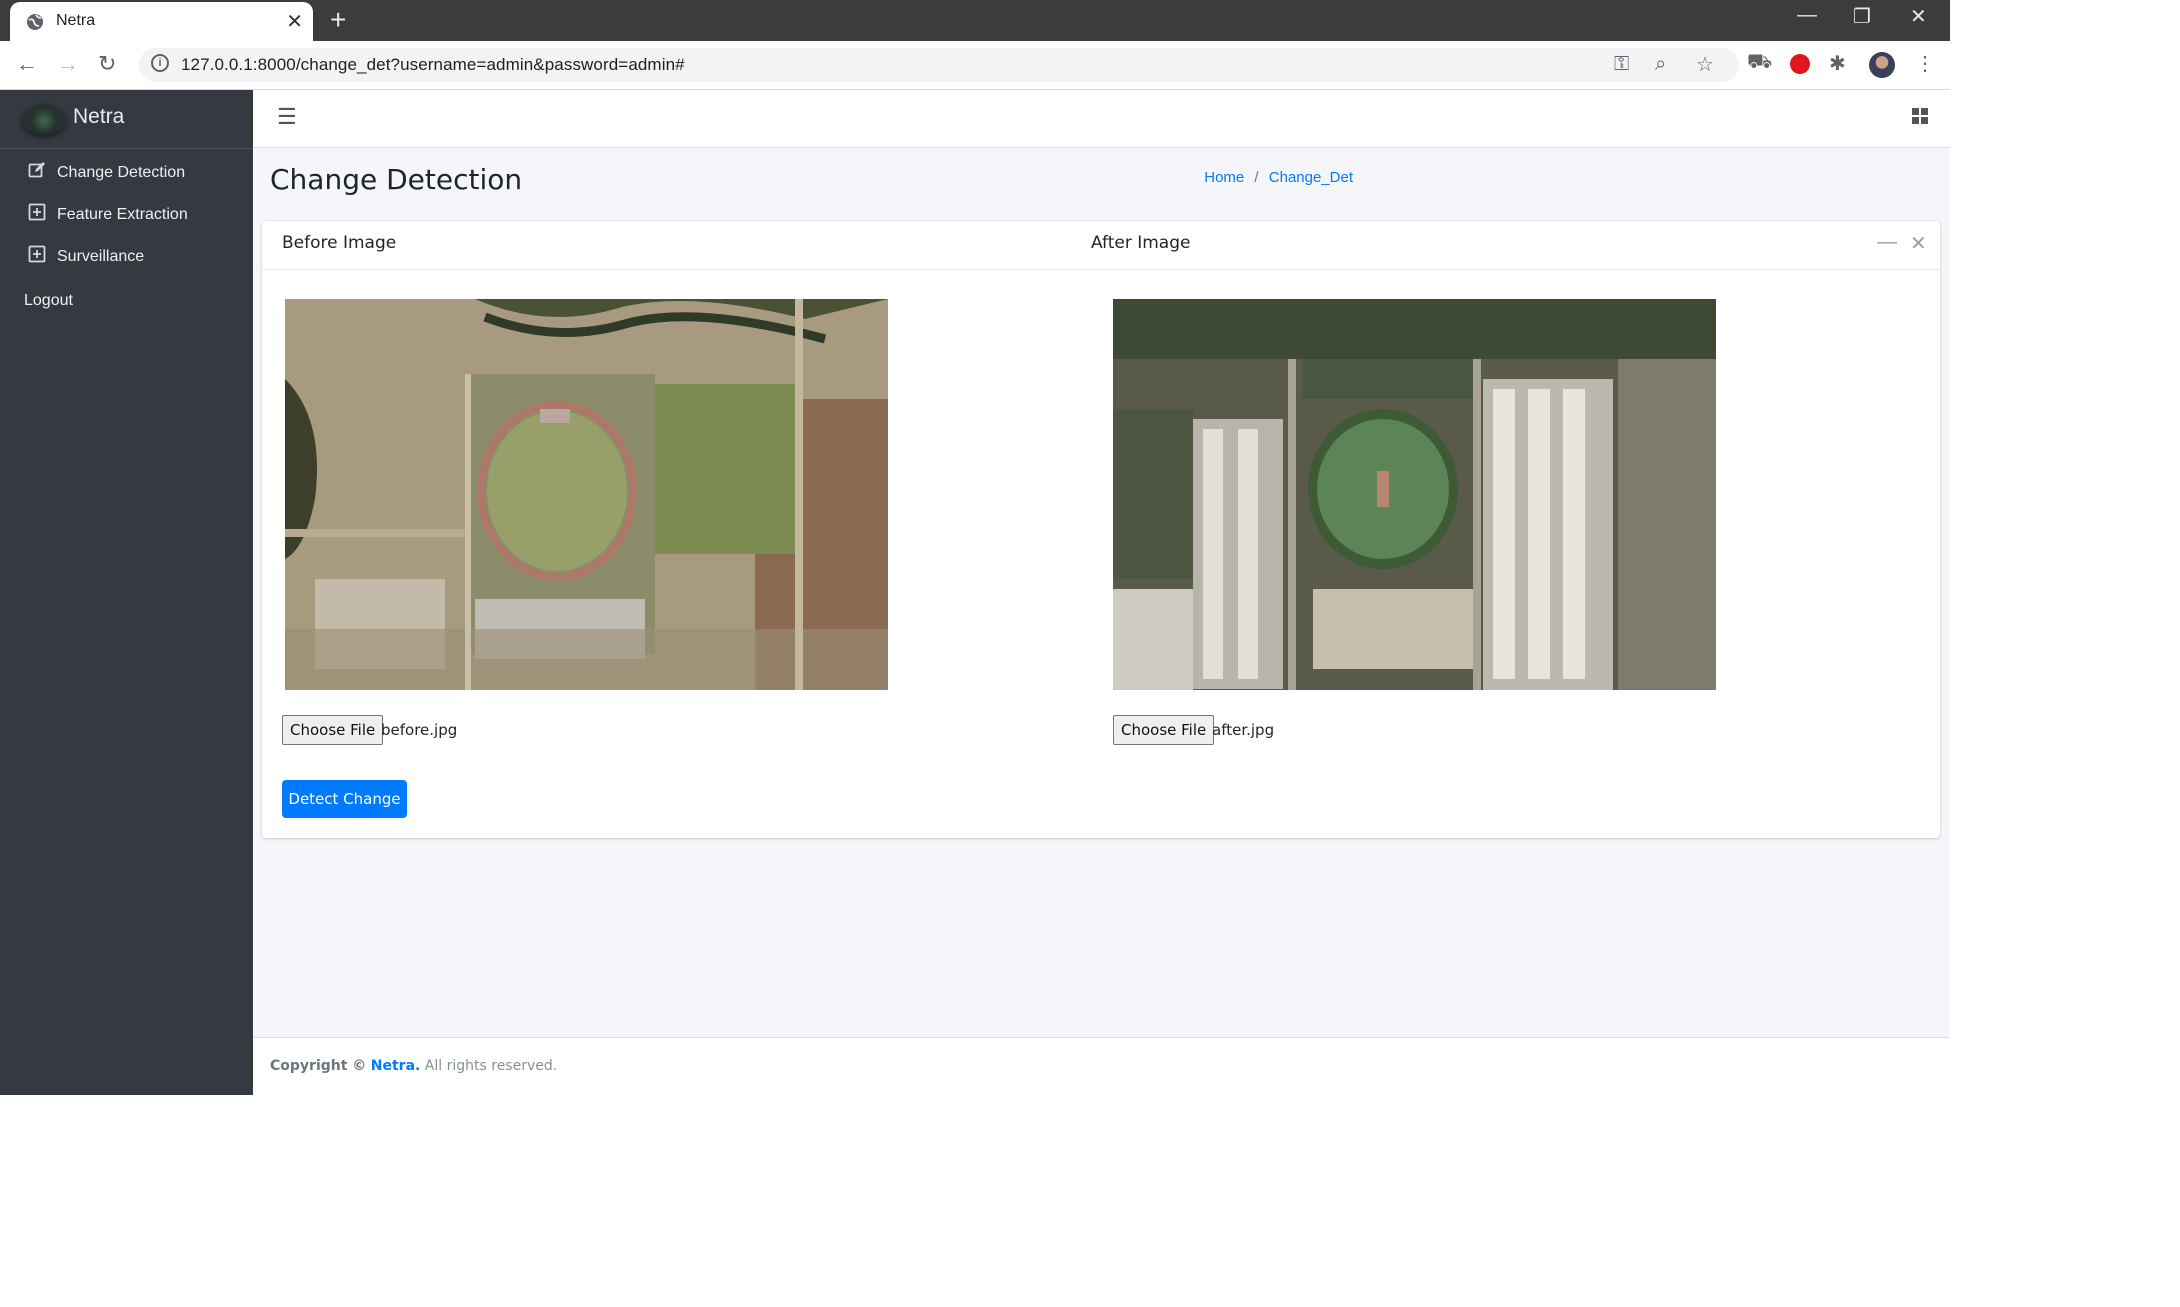 The height and width of the screenshot is (1307, 2180). What do you see at coordinates (68, 64) in the screenshot?
I see `forward-icon: →` at bounding box center [68, 64].